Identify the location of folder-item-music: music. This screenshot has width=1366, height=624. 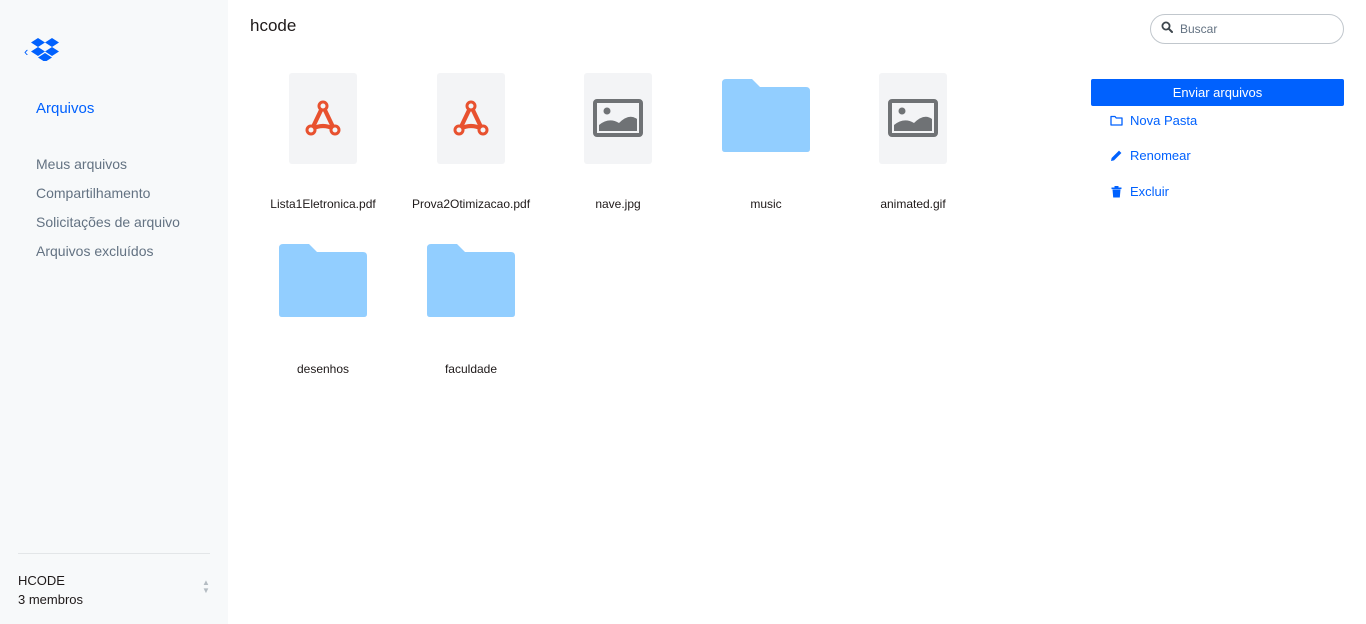
(766, 141).